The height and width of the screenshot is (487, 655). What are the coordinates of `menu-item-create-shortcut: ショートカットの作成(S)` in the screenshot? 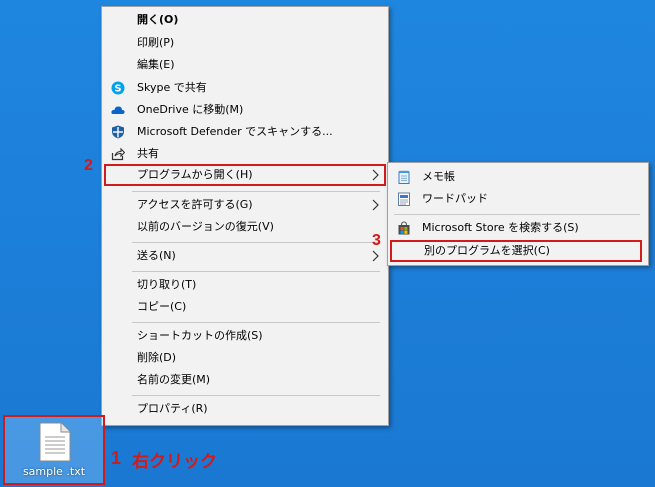 It's located at (245, 336).